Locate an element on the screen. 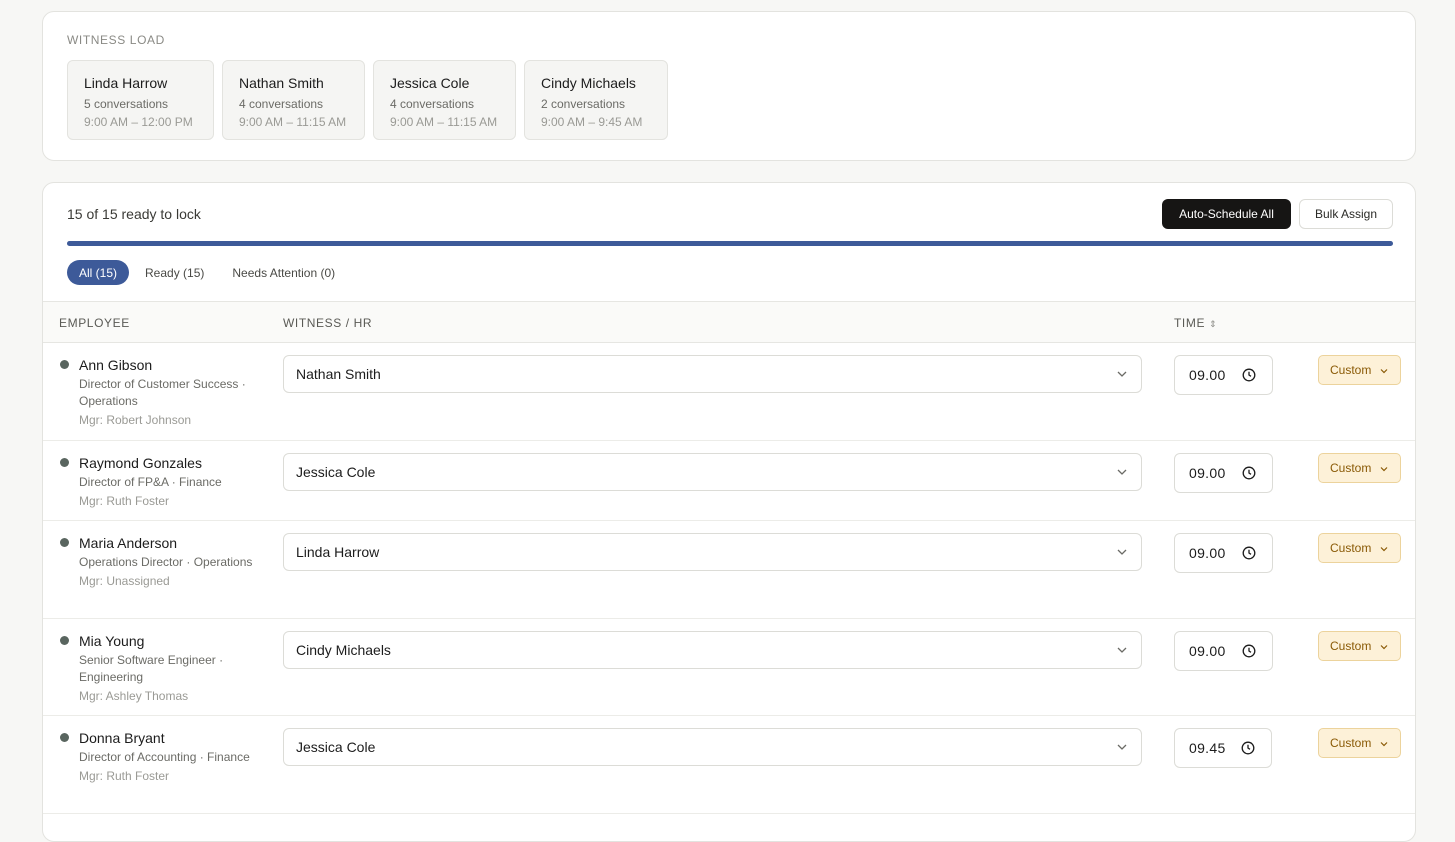 The height and width of the screenshot is (842, 1455). witness-load-title: WITNESS LOAD is located at coordinates (116, 40).